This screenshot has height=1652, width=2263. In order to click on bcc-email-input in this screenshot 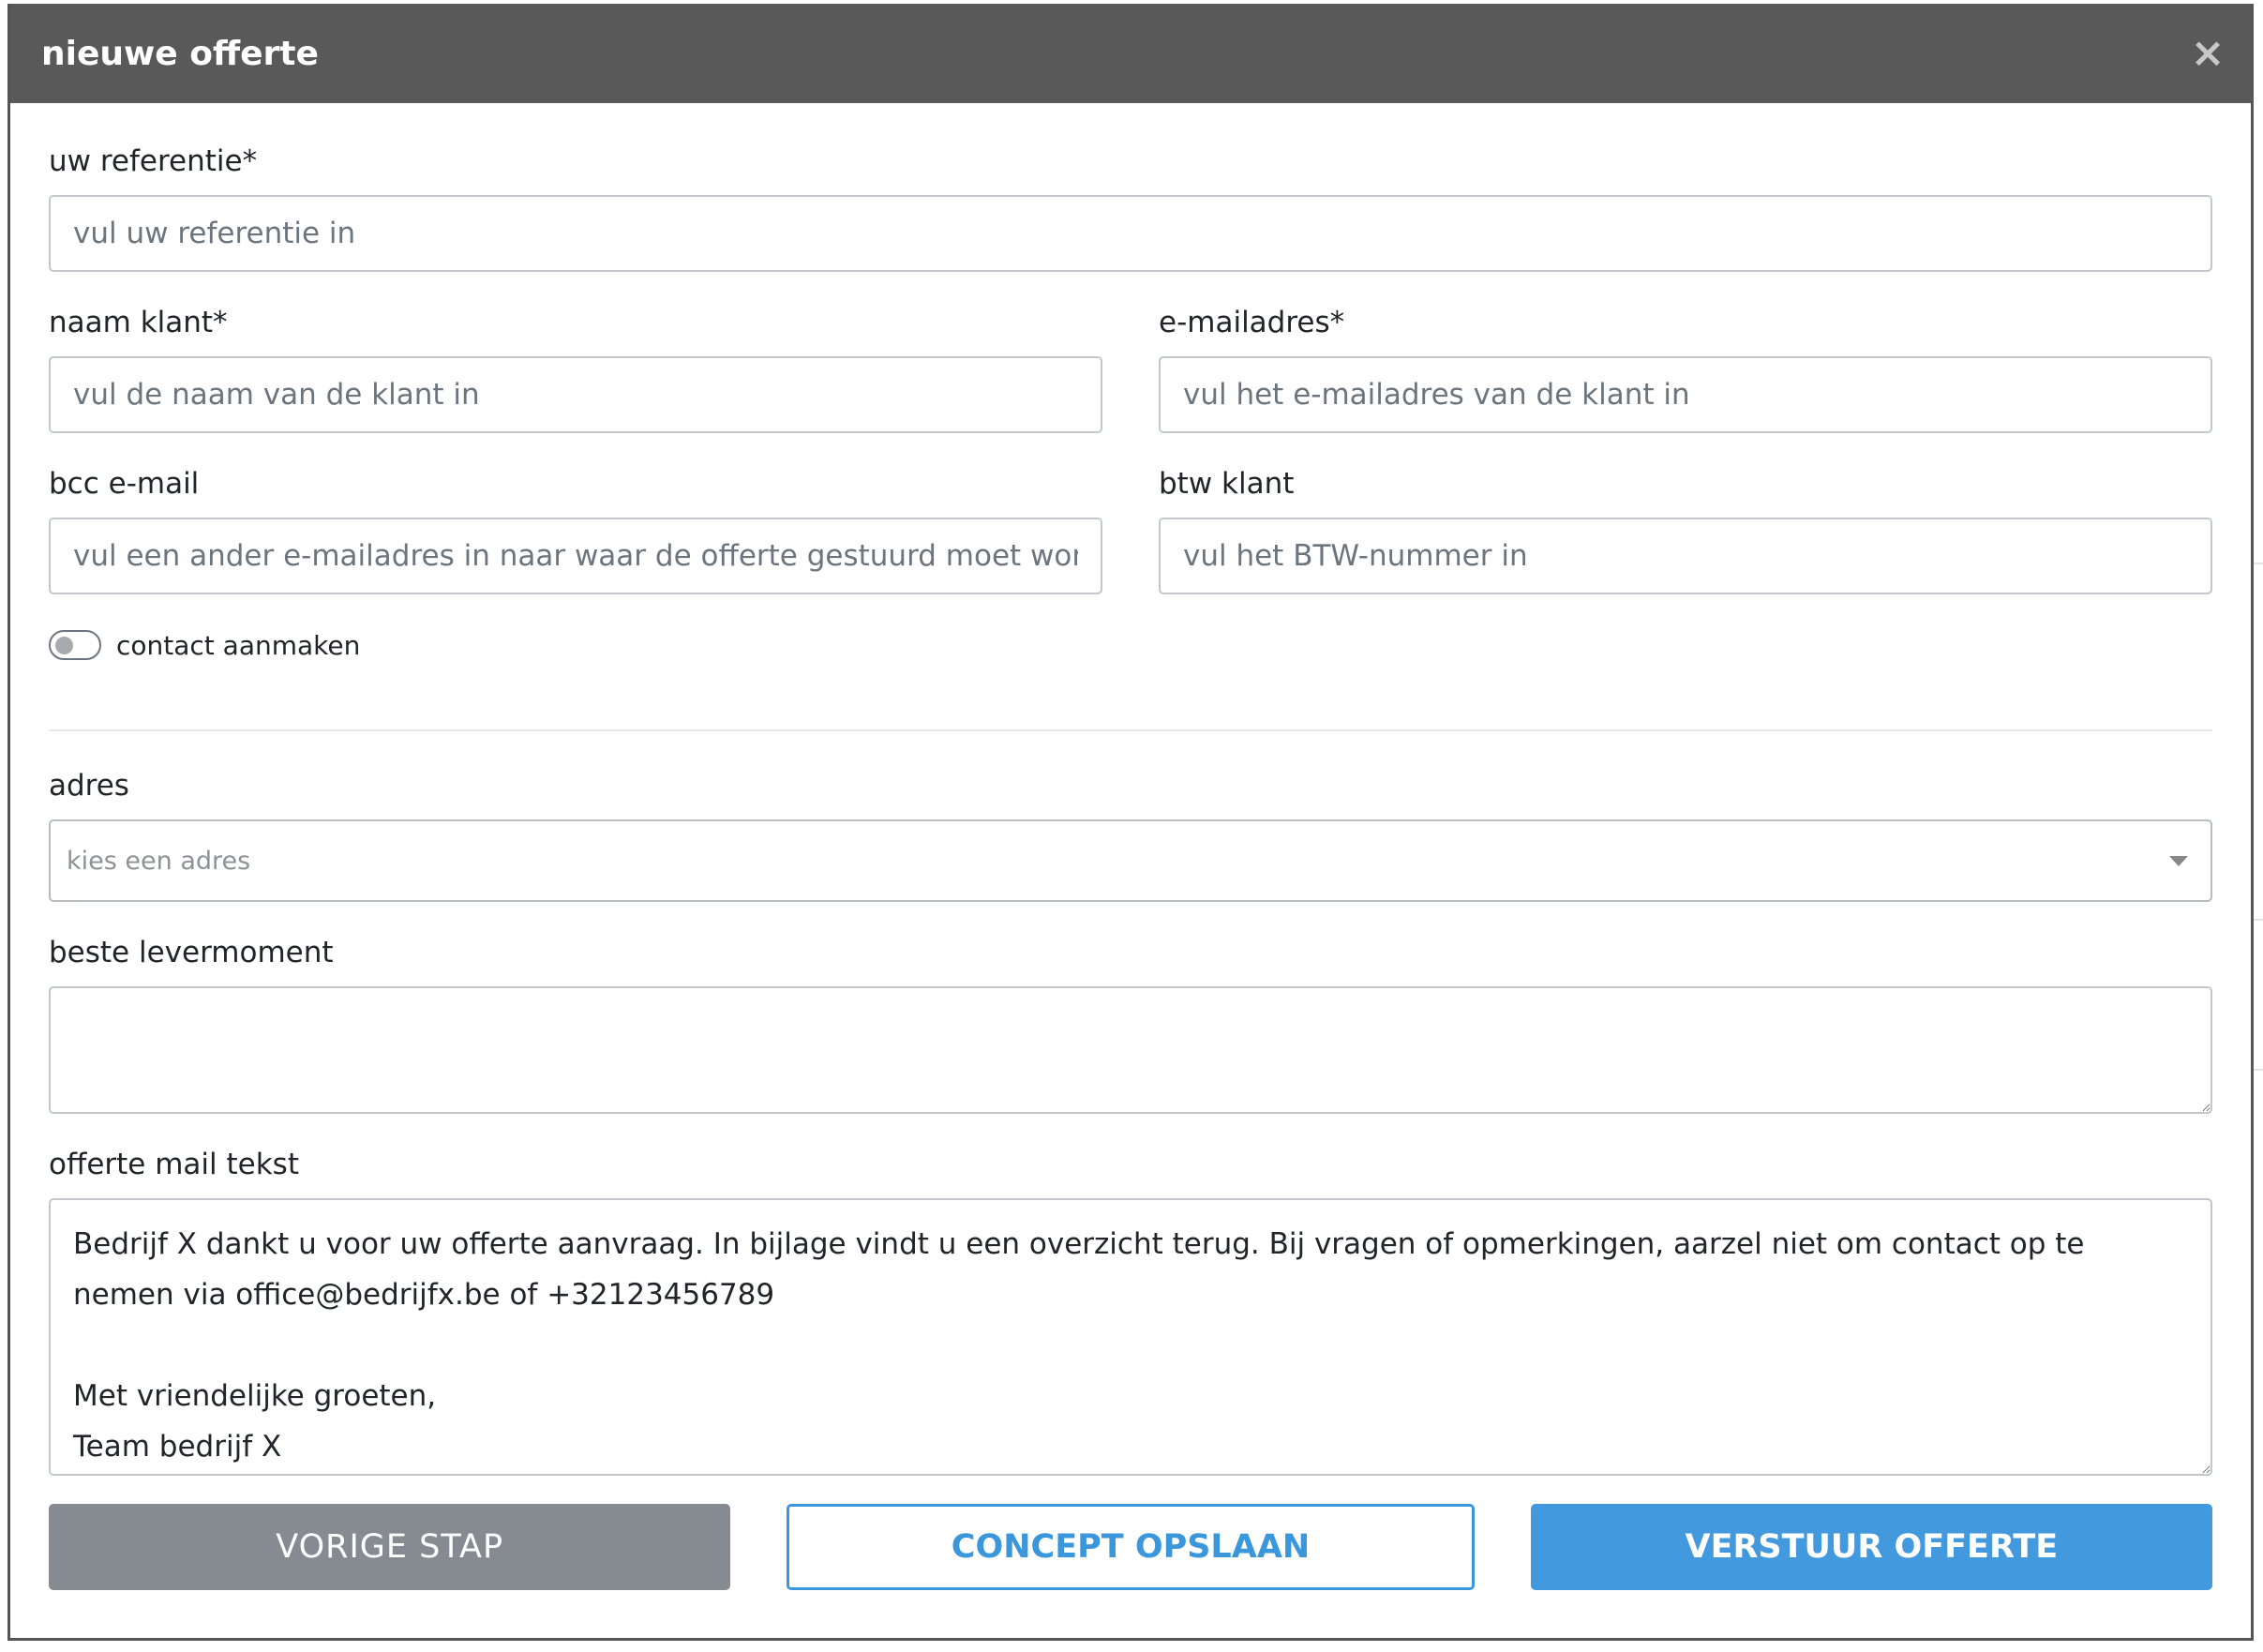, I will do `click(575, 556)`.